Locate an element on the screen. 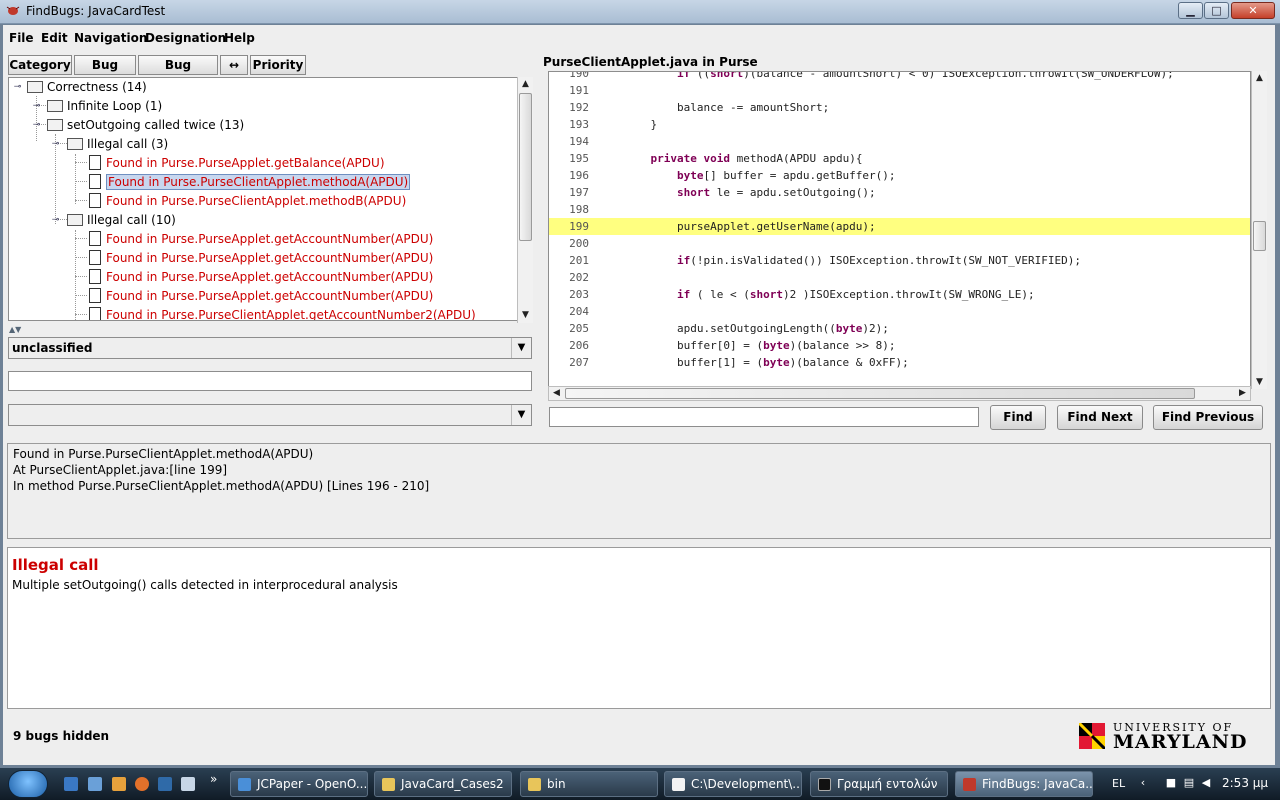 The height and width of the screenshot is (800, 1280). tree-node-label: Illegal call (10) is located at coordinates (131, 220).